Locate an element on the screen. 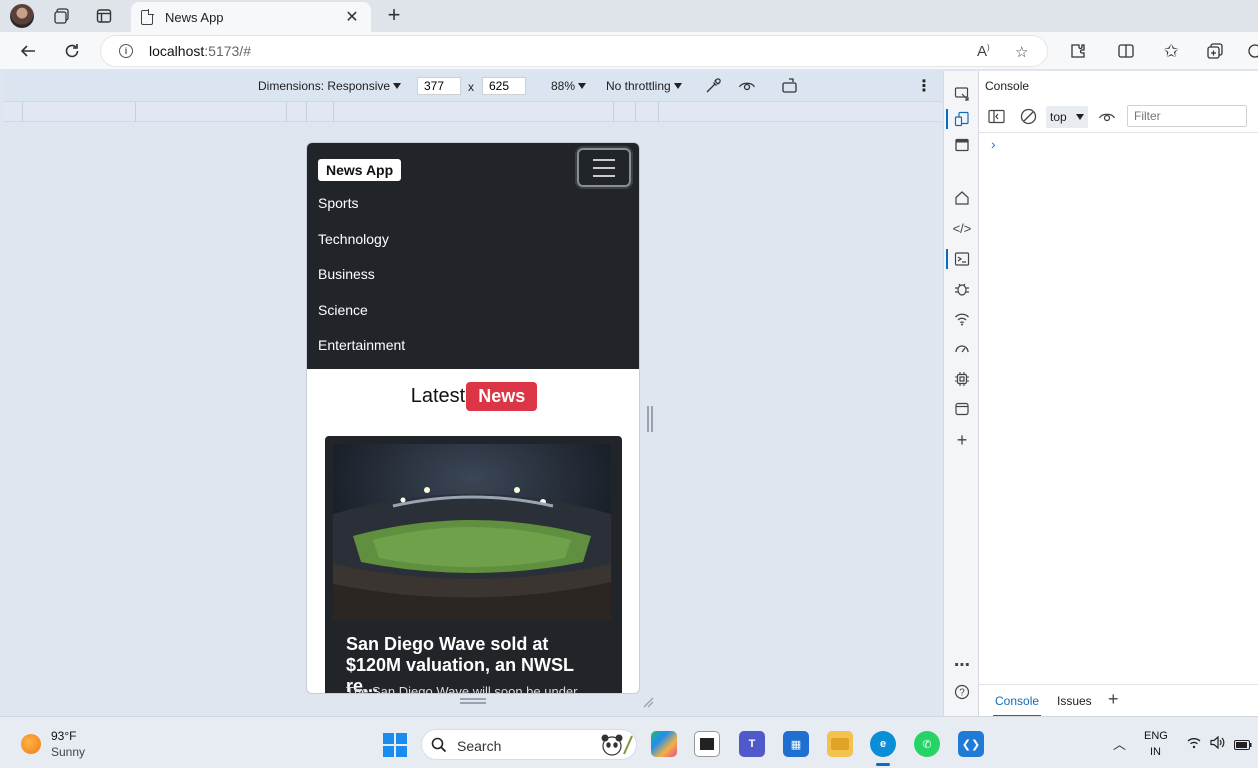 The image size is (1258, 768). terminal-app-icon is located at coordinates (707, 744).